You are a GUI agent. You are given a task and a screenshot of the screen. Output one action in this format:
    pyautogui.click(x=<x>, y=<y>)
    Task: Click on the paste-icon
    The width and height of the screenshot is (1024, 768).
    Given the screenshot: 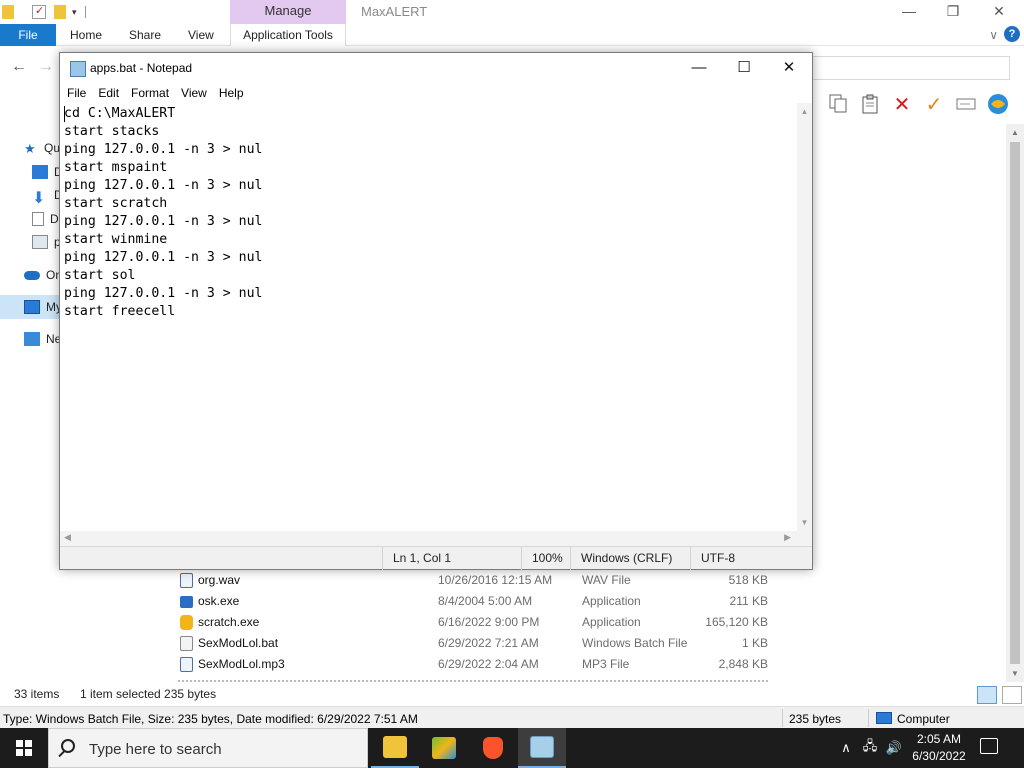 What is the action you would take?
    pyautogui.click(x=870, y=104)
    